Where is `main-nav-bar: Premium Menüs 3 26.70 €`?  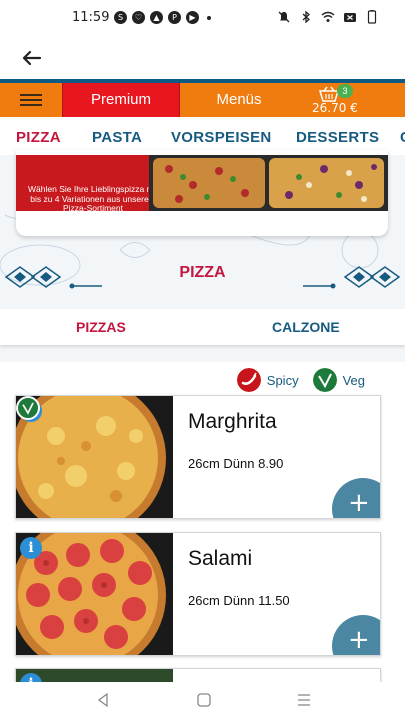 main-nav-bar: Premium Menüs 3 26.70 € is located at coordinates (202, 100).